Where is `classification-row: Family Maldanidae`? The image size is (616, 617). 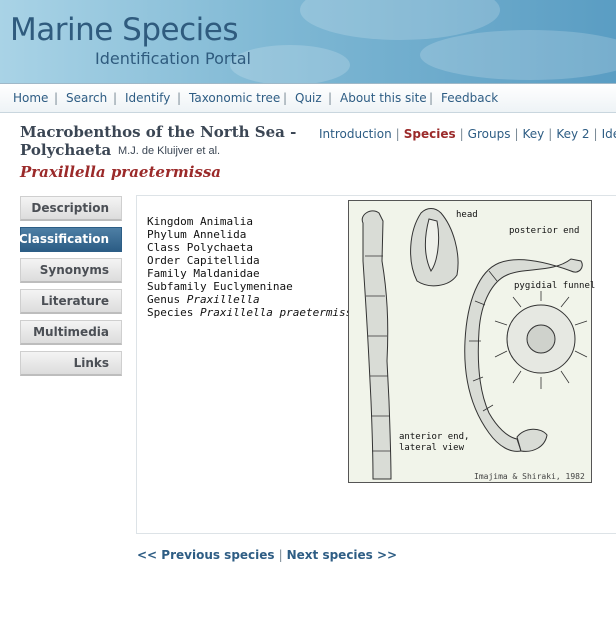
classification-row: Family Maldanidae is located at coordinates (253, 273).